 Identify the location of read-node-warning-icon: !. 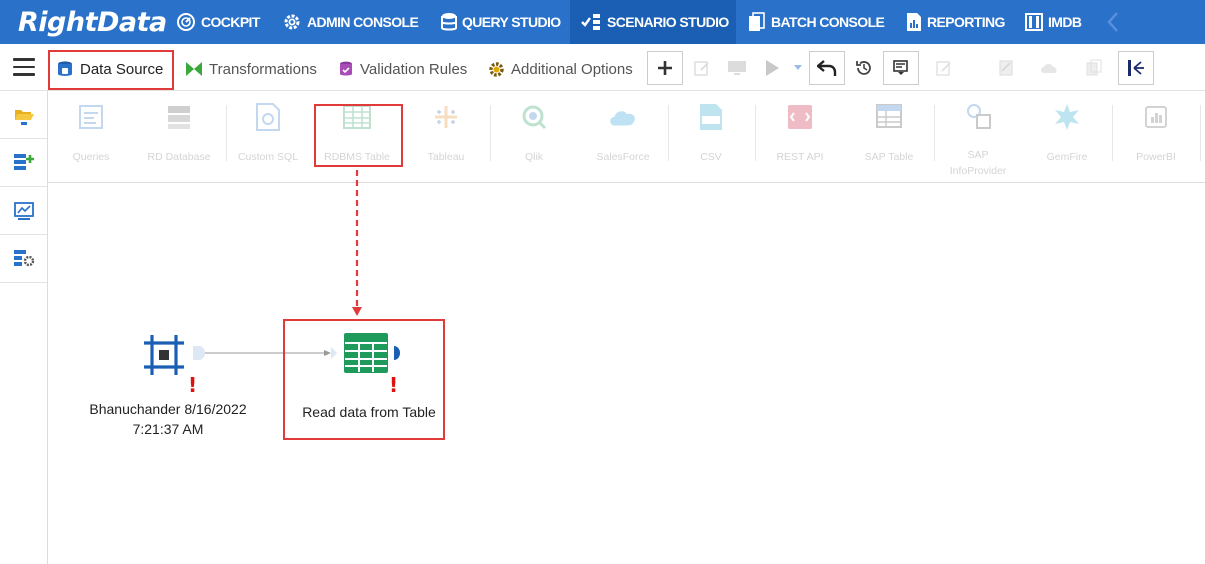
(394, 385).